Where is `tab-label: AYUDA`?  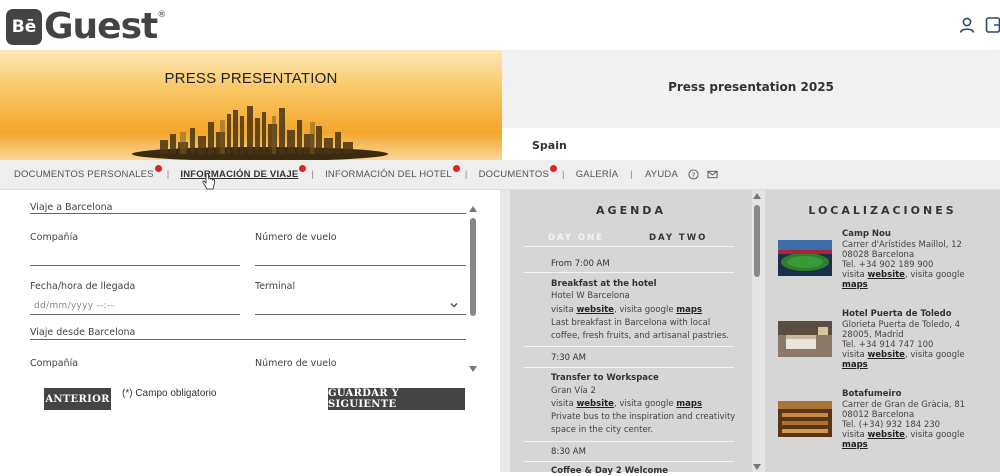
tab-label: AYUDA is located at coordinates (661, 174).